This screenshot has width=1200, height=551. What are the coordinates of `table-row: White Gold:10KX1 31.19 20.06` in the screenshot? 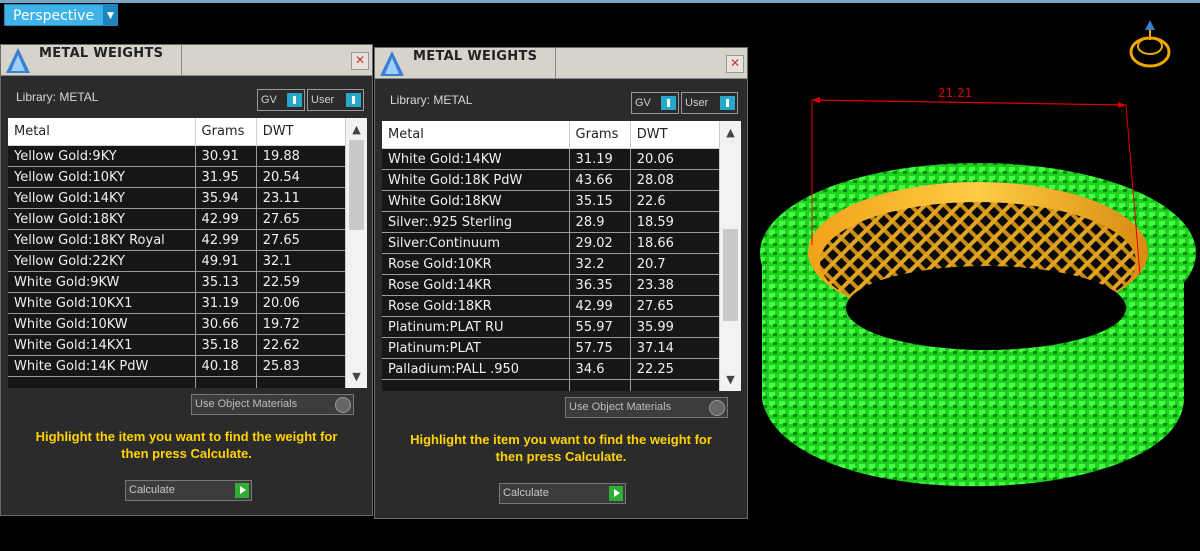 It's located at (177, 303).